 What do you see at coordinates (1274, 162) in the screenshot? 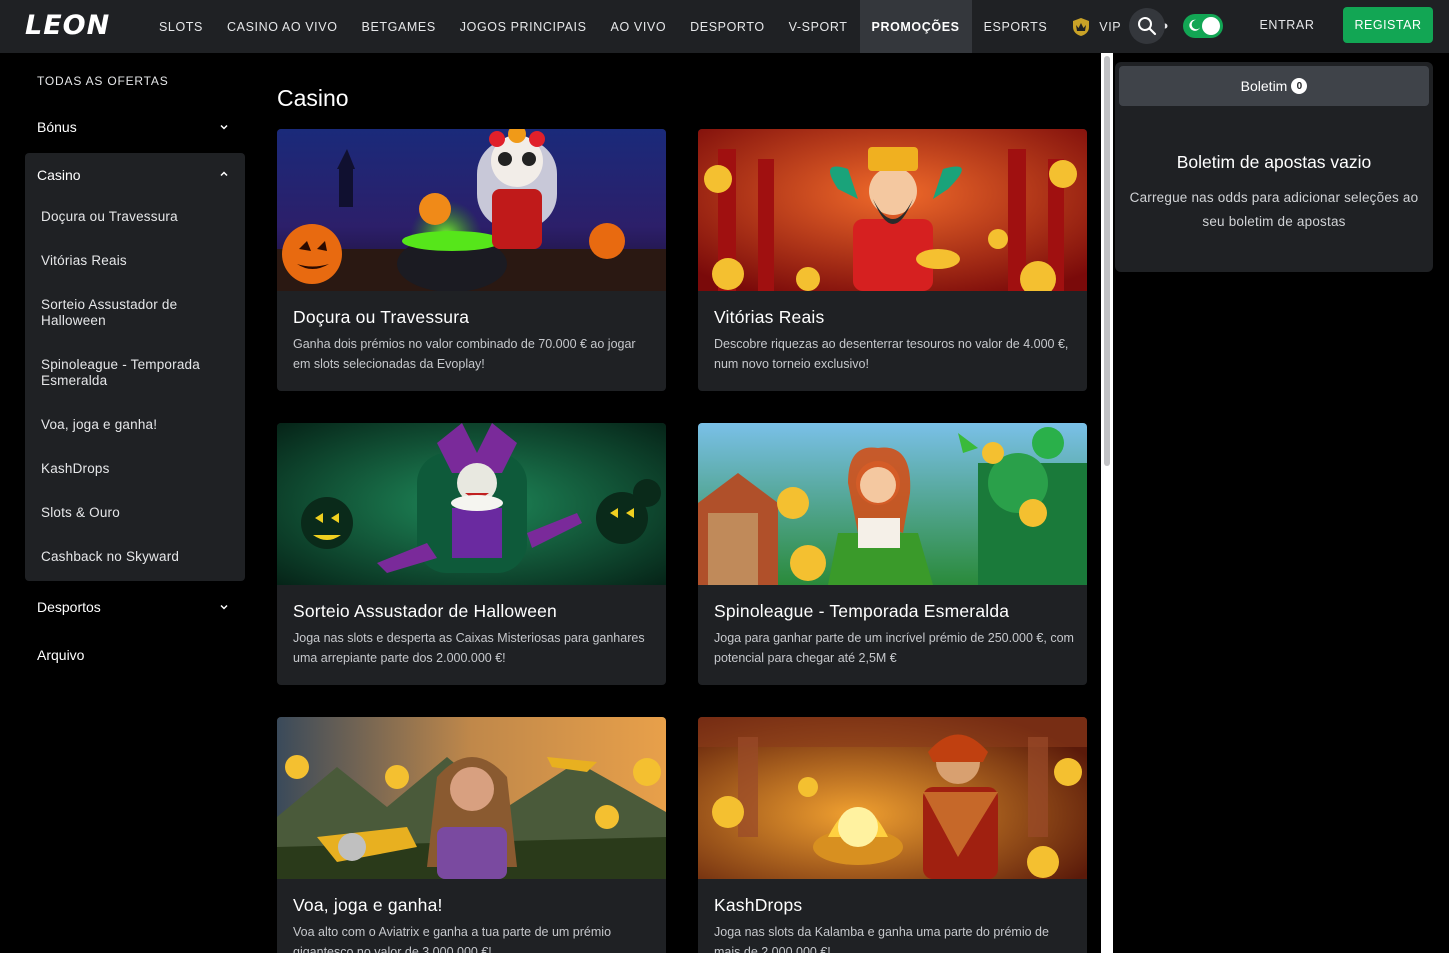
I see `betslip-empty-title: Boletim de apostas vazio` at bounding box center [1274, 162].